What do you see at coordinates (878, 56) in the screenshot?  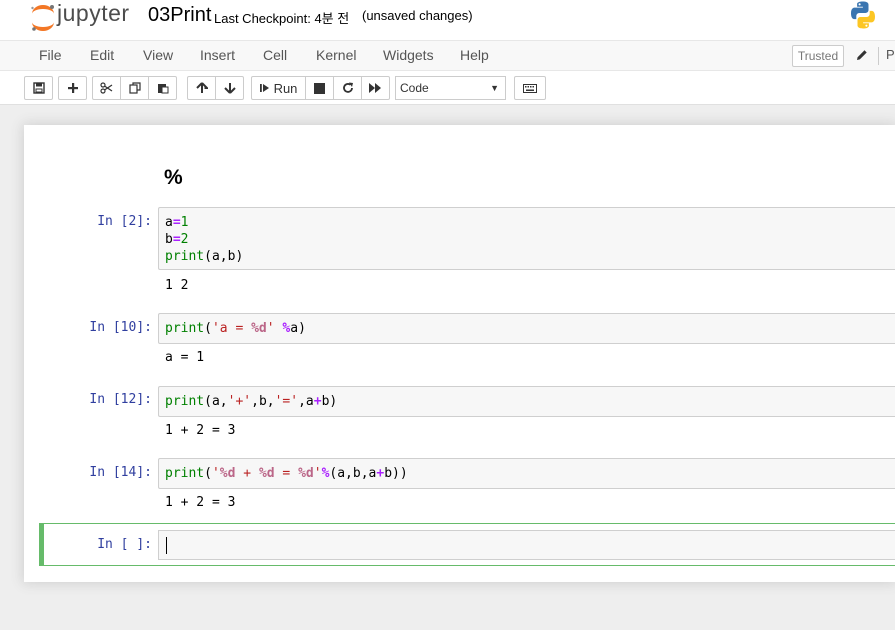 I see `menu-divider` at bounding box center [878, 56].